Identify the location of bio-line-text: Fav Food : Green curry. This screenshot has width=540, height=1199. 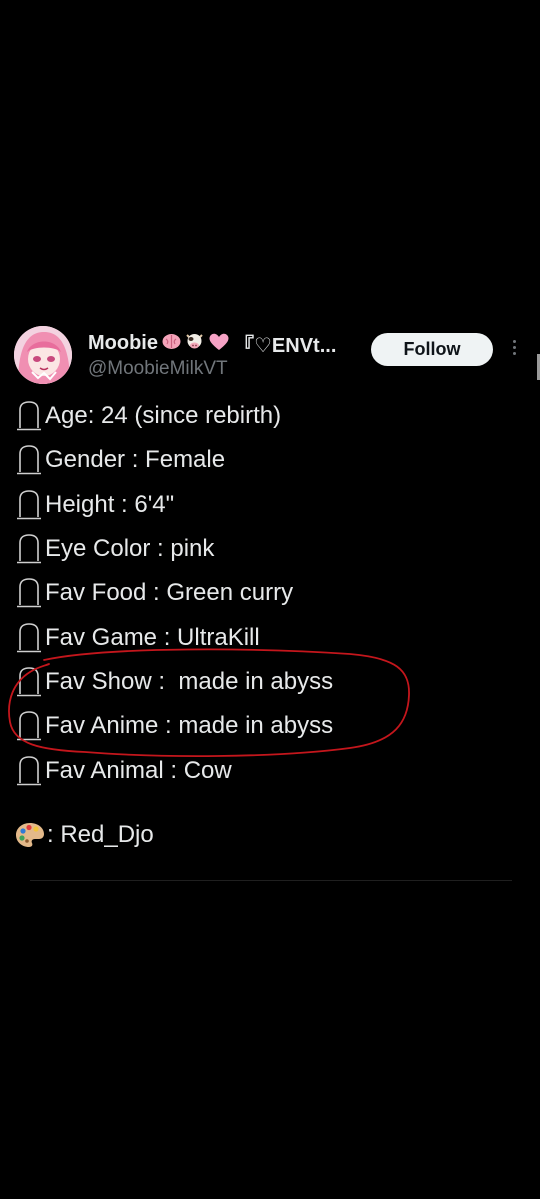
(169, 593).